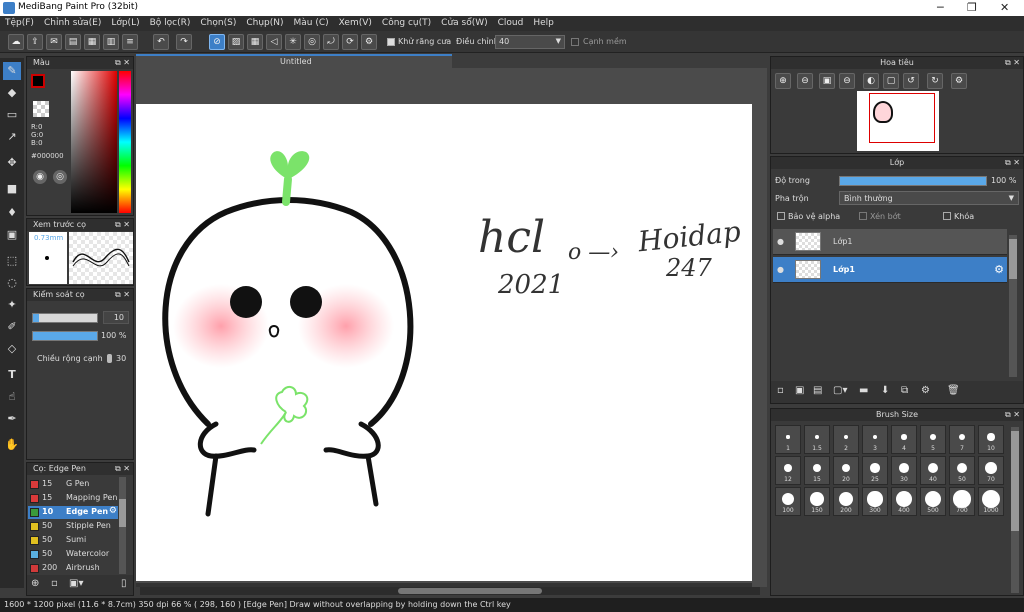 The height and width of the screenshot is (612, 1024). What do you see at coordinates (73, 554) in the screenshot?
I see `brush-list-item: 50 Watercolor` at bounding box center [73, 554].